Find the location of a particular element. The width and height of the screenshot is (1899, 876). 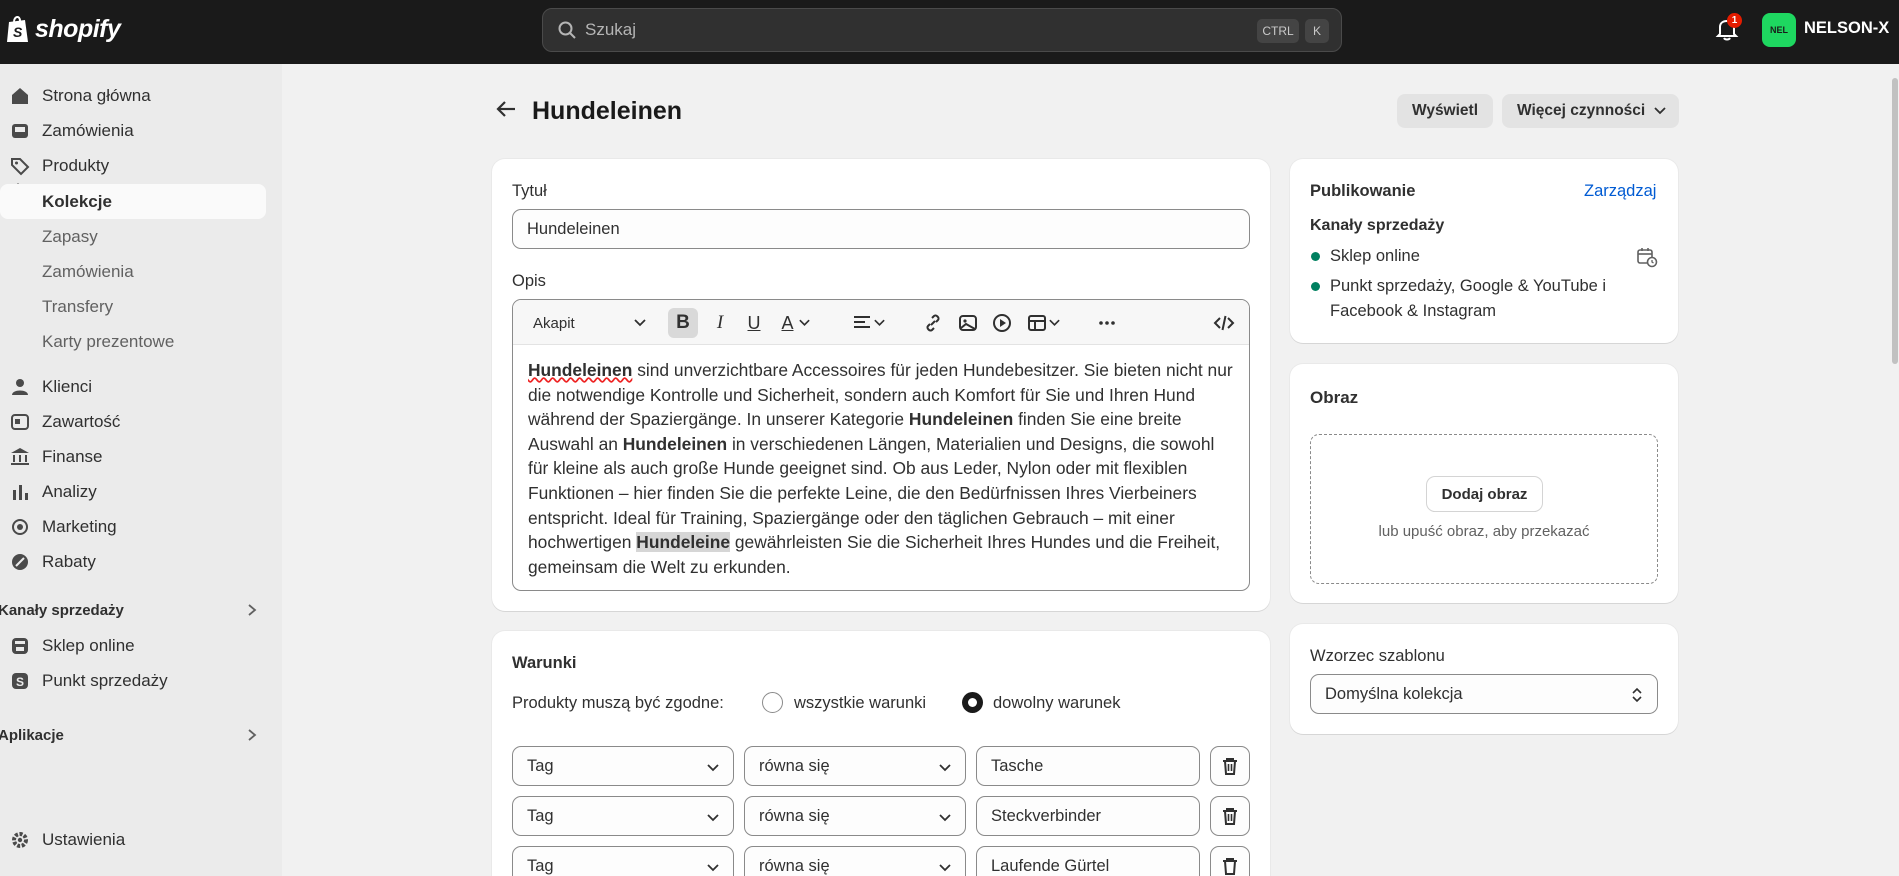

table-button is located at coordinates (1043, 323).